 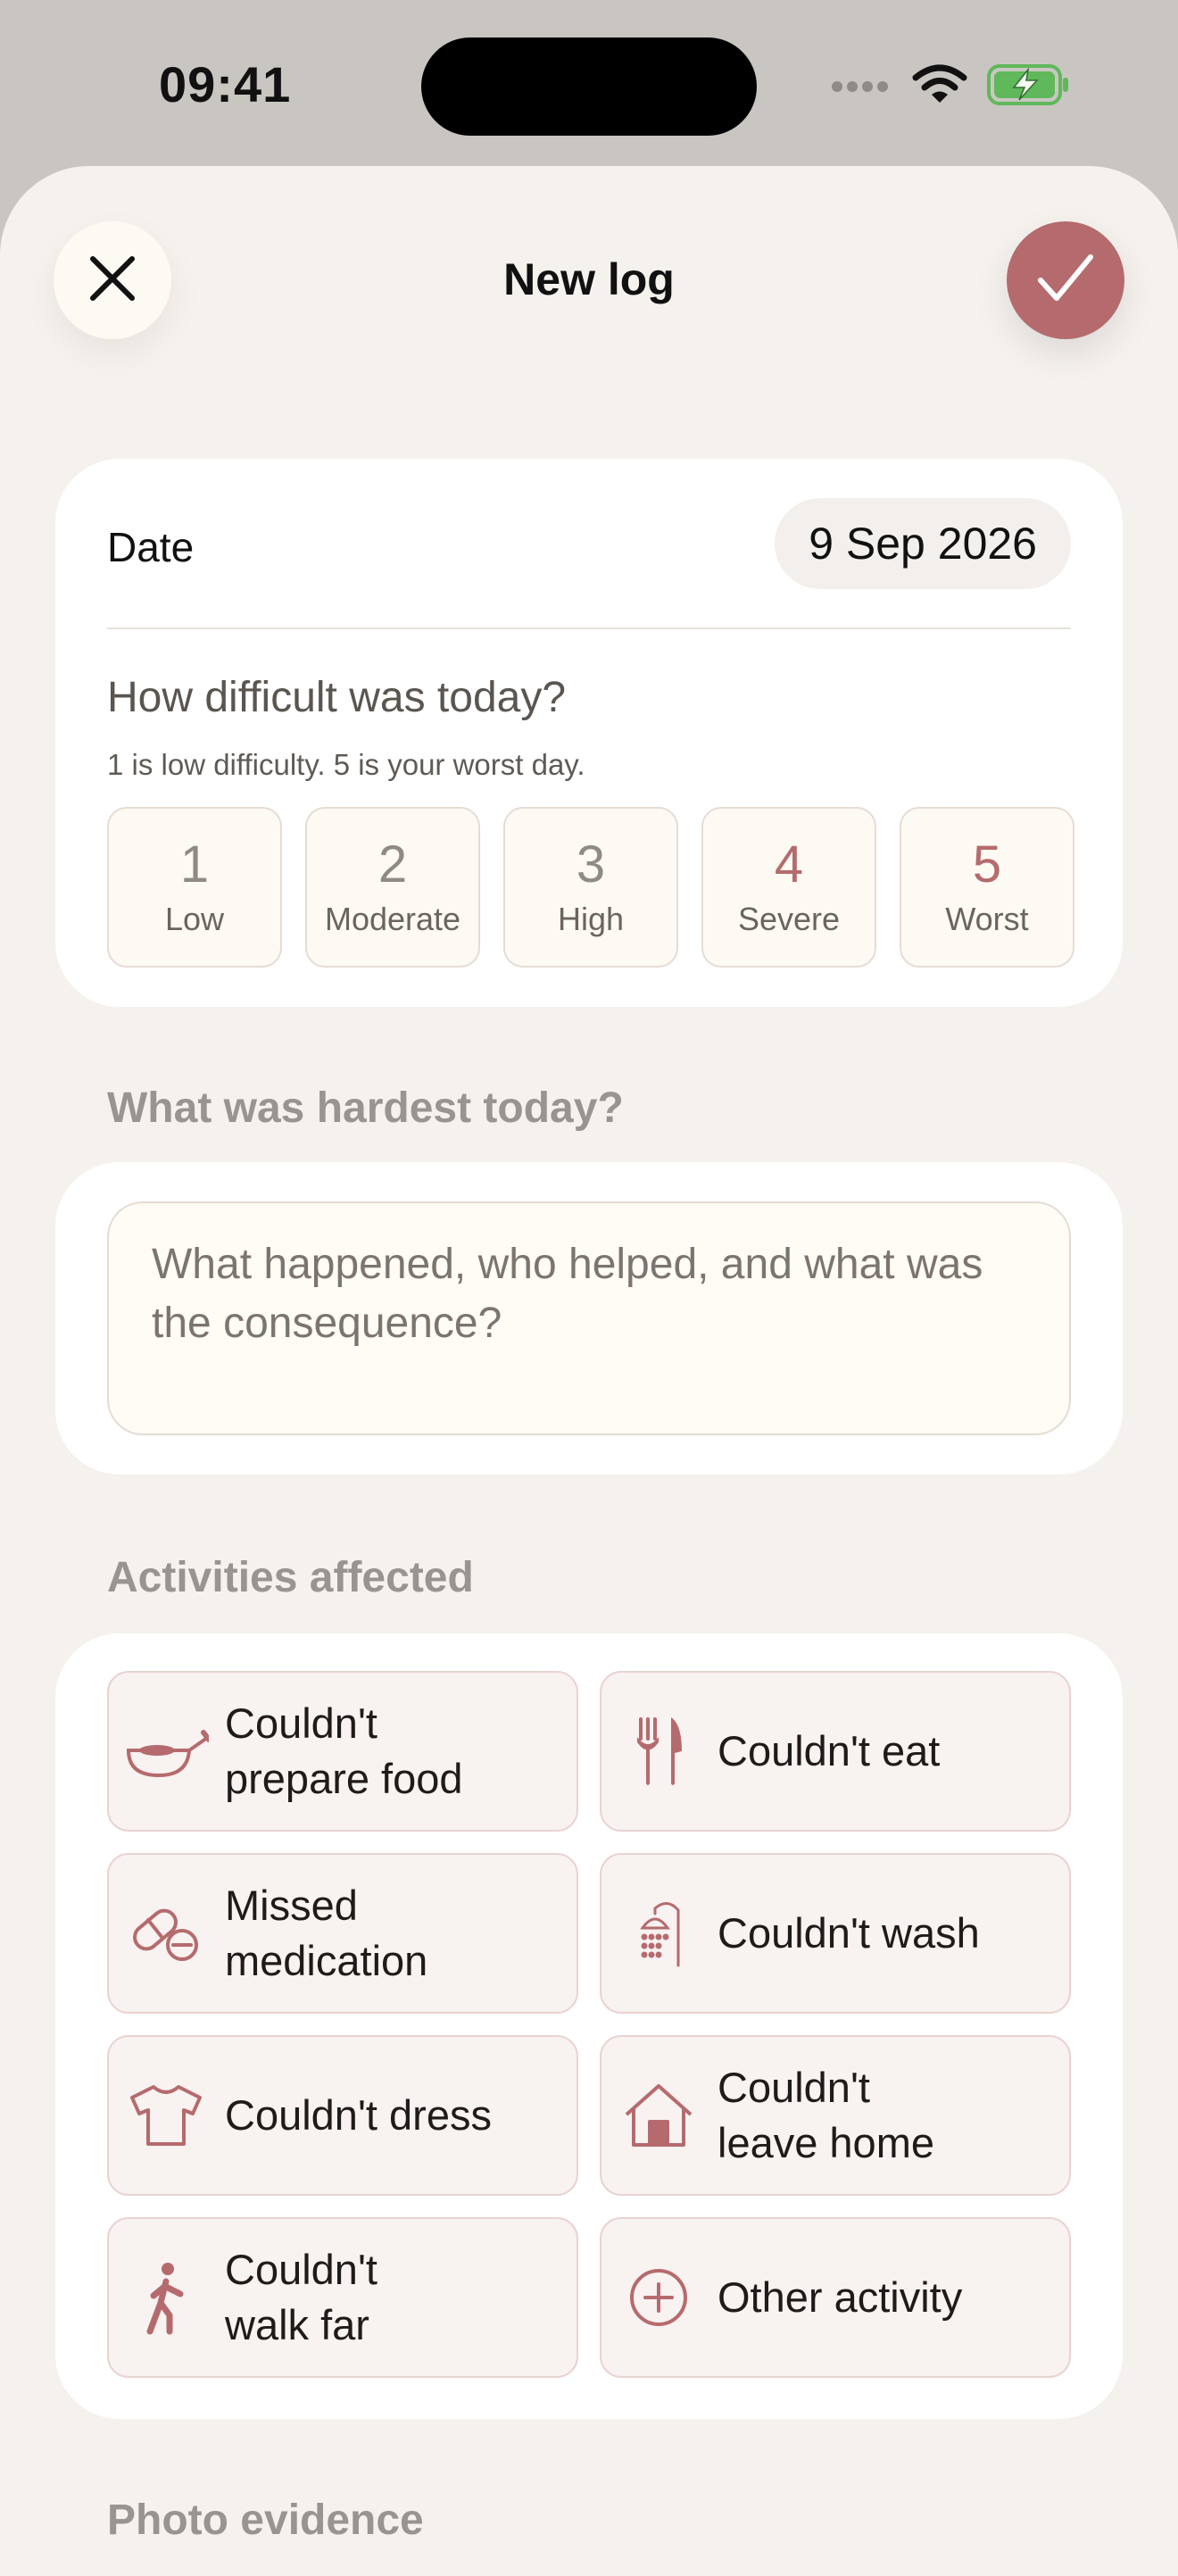 I want to click on activity-label: Couldn't eat, so click(x=829, y=1750).